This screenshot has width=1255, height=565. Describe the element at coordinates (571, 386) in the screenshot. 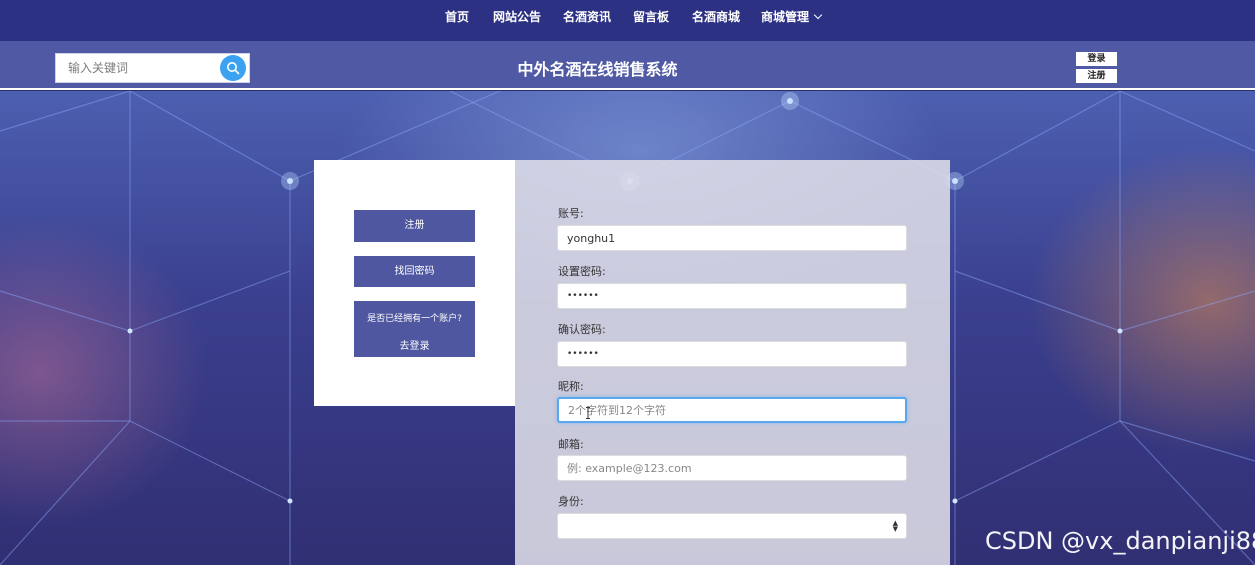

I see `nickname-label: 昵称:` at that location.